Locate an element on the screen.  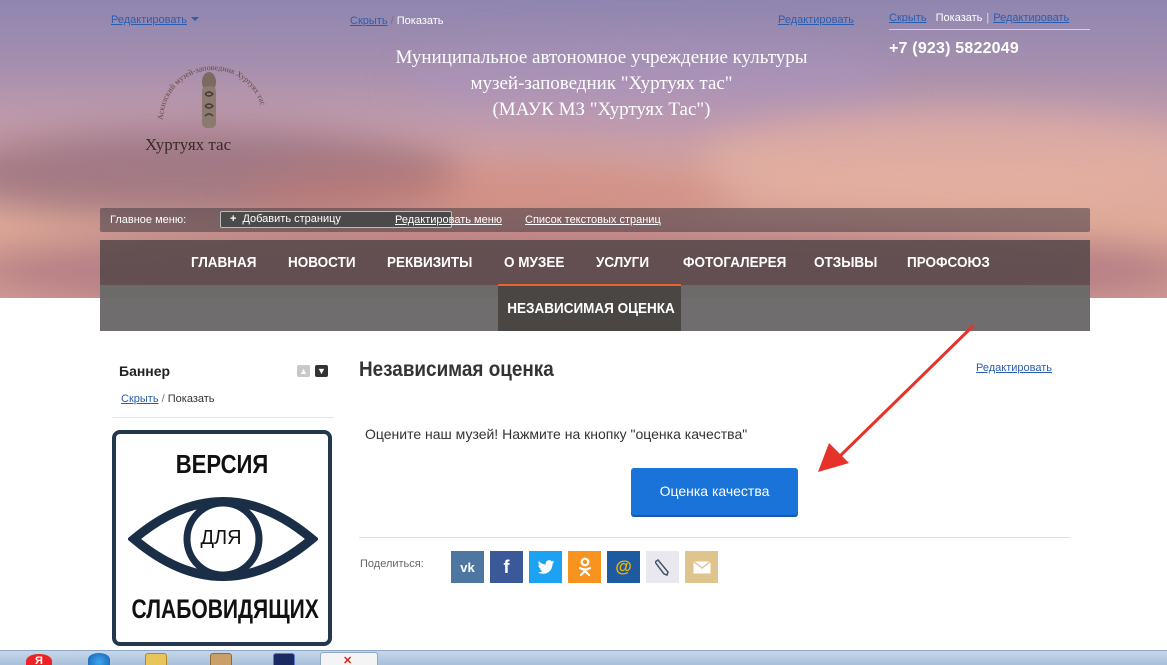
email-icon is located at coordinates (701, 567).